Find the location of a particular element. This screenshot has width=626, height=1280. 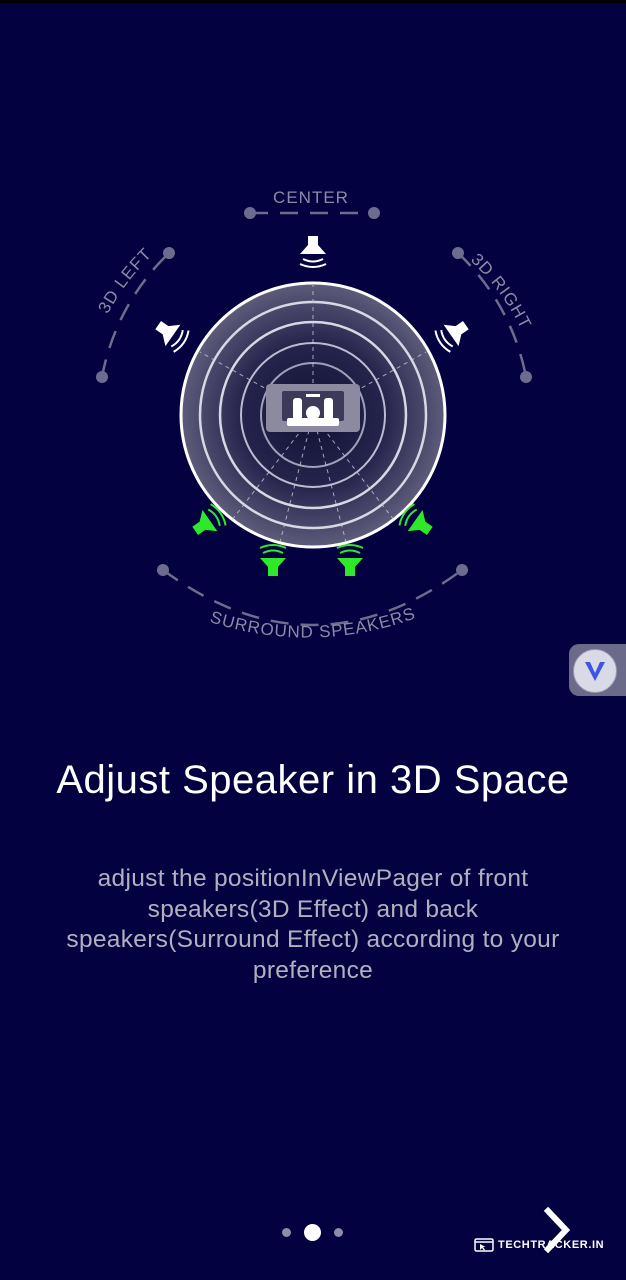

right-top-handle is located at coordinates (458, 253).